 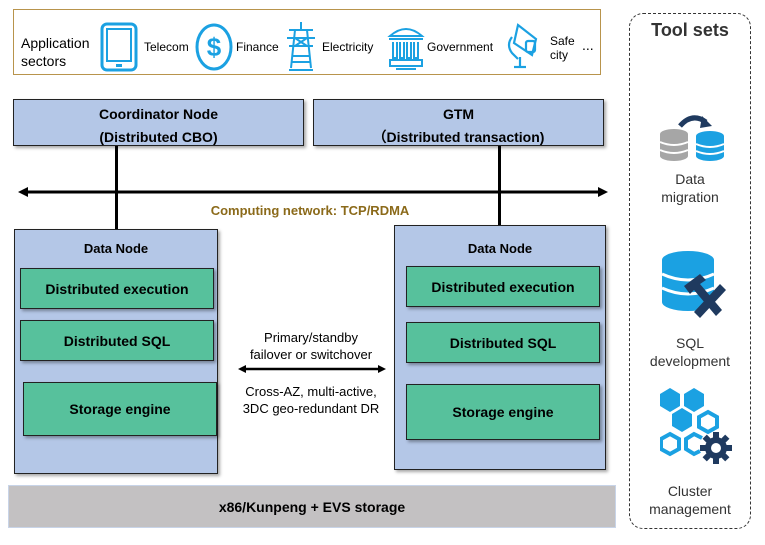 I want to click on sector-label-government: Government, so click(x=460, y=47).